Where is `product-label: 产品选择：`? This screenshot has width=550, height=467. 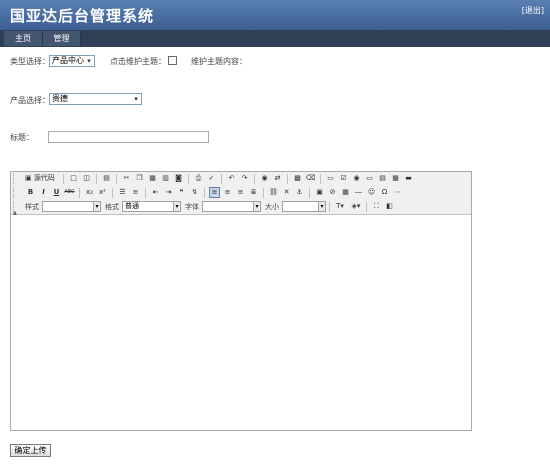
product-label: 产品选择： is located at coordinates (30, 100).